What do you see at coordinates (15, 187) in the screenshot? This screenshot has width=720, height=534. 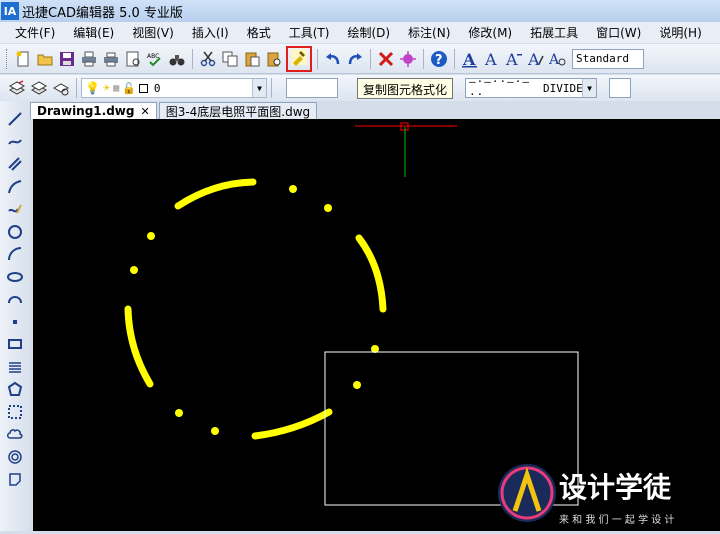 I see `polyline-icon` at bounding box center [15, 187].